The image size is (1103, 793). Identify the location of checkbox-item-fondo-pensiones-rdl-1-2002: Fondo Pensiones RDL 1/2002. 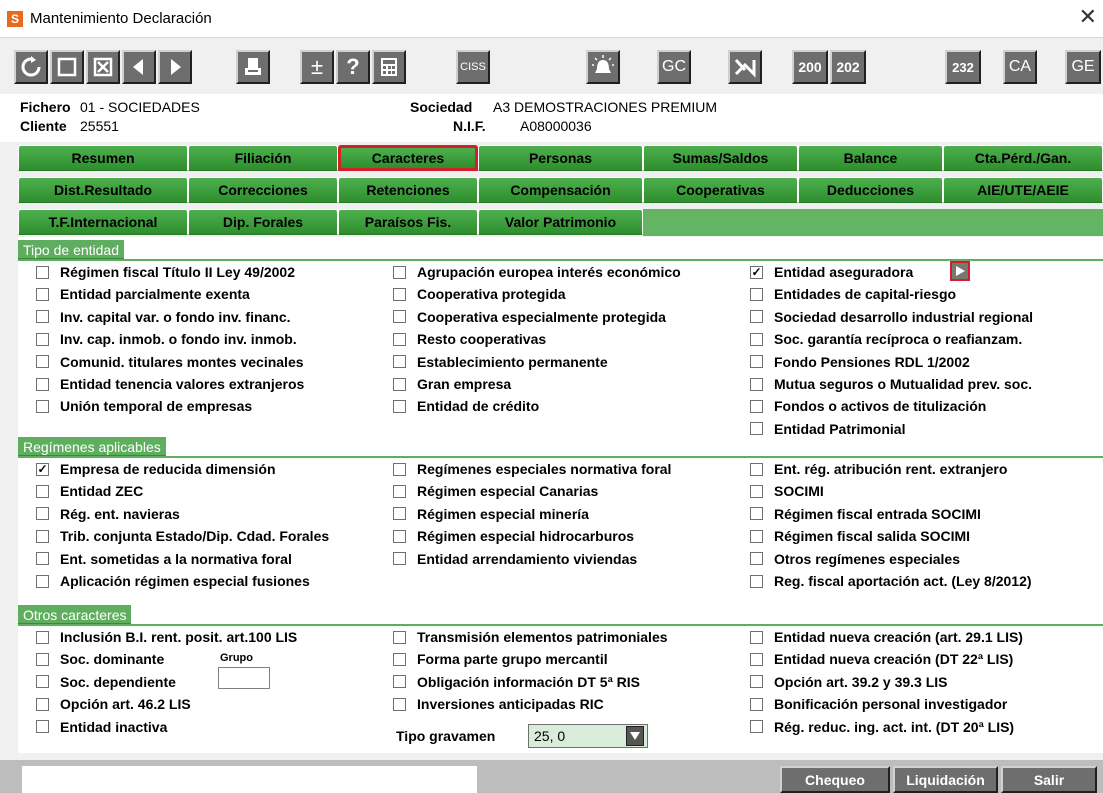
(860, 362).